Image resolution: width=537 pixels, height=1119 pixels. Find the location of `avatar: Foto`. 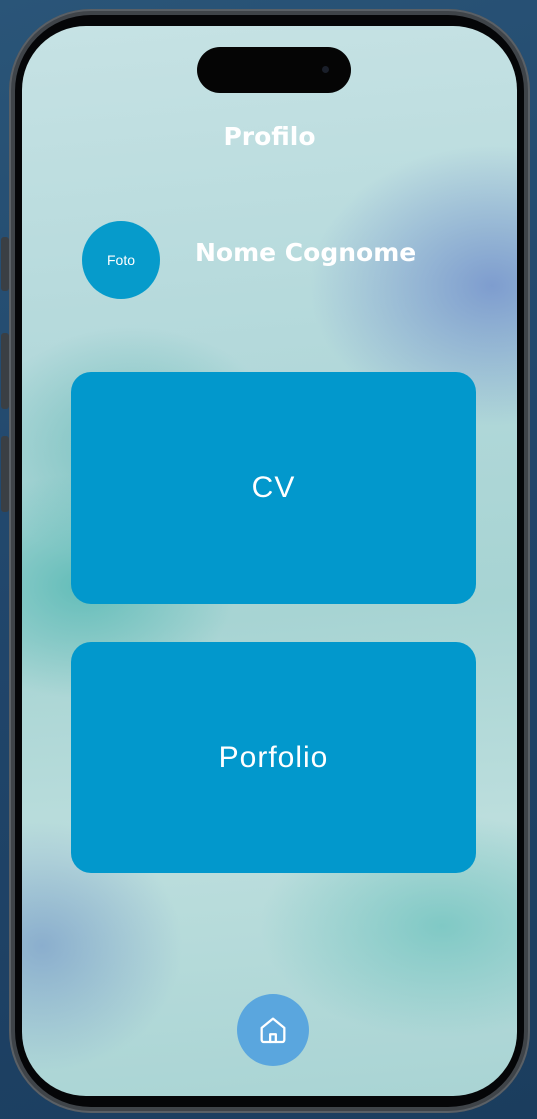

avatar: Foto is located at coordinates (121, 260).